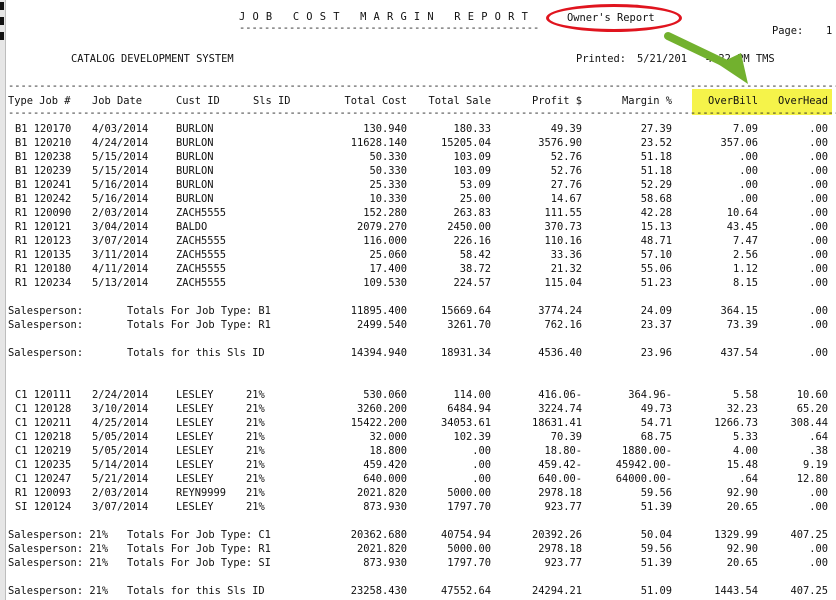 This screenshot has height=600, width=836. Describe the element at coordinates (385, 395) in the screenshot. I see `cell-total-cost: 530.060` at that location.